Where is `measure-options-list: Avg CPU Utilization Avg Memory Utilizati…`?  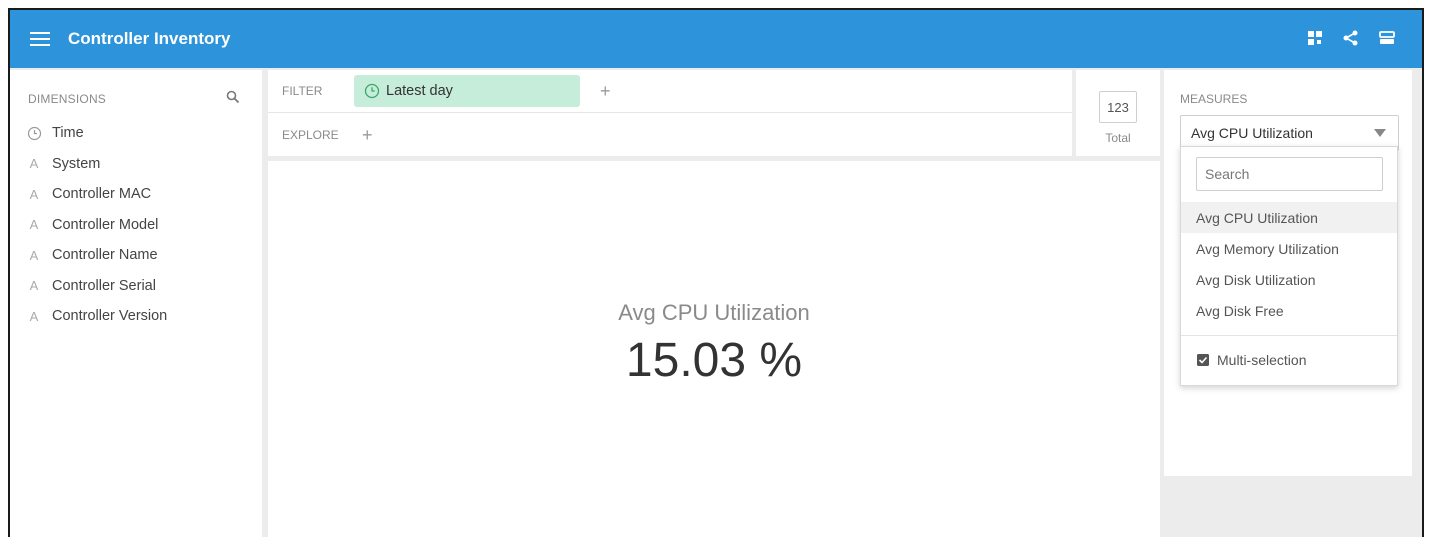
measure-options-list: Avg CPU Utilization Avg Memory Utilizati… is located at coordinates (1289, 264).